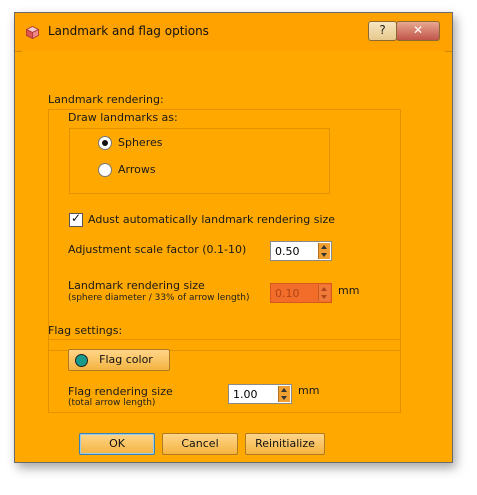 Image resolution: width=477 pixels, height=495 pixels. Describe the element at coordinates (295, 293) in the screenshot. I see `landmark-size-input` at that location.